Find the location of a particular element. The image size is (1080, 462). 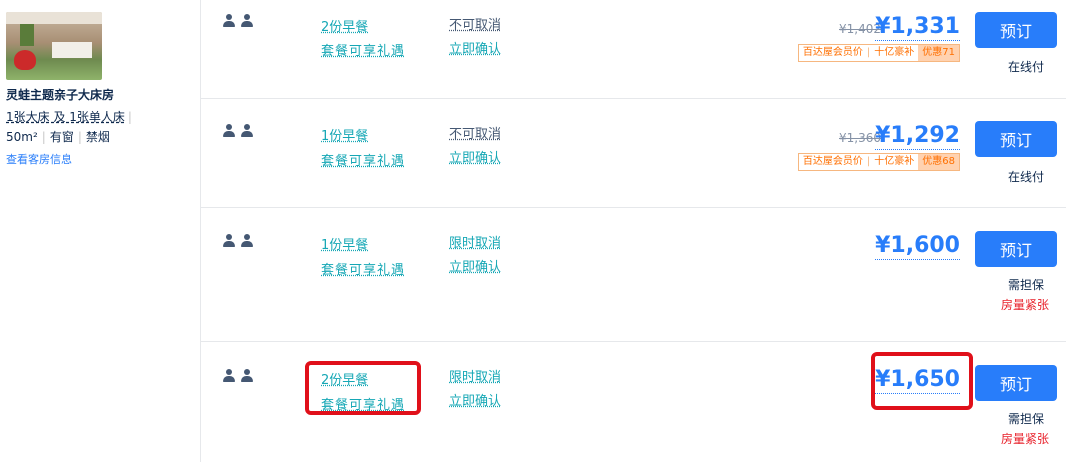

meal-link: 2份早餐 is located at coordinates (344, 25).